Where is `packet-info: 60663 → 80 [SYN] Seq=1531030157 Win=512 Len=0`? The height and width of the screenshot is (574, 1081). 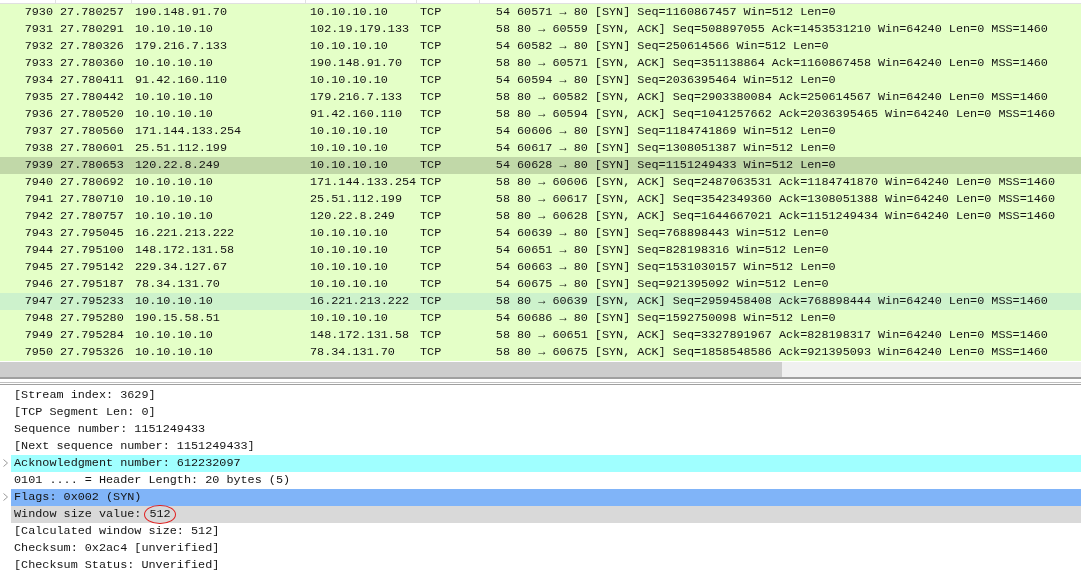
packet-info: 60663 → 80 [SYN] Seq=1531030157 Win=512 Len=0 is located at coordinates (676, 267).